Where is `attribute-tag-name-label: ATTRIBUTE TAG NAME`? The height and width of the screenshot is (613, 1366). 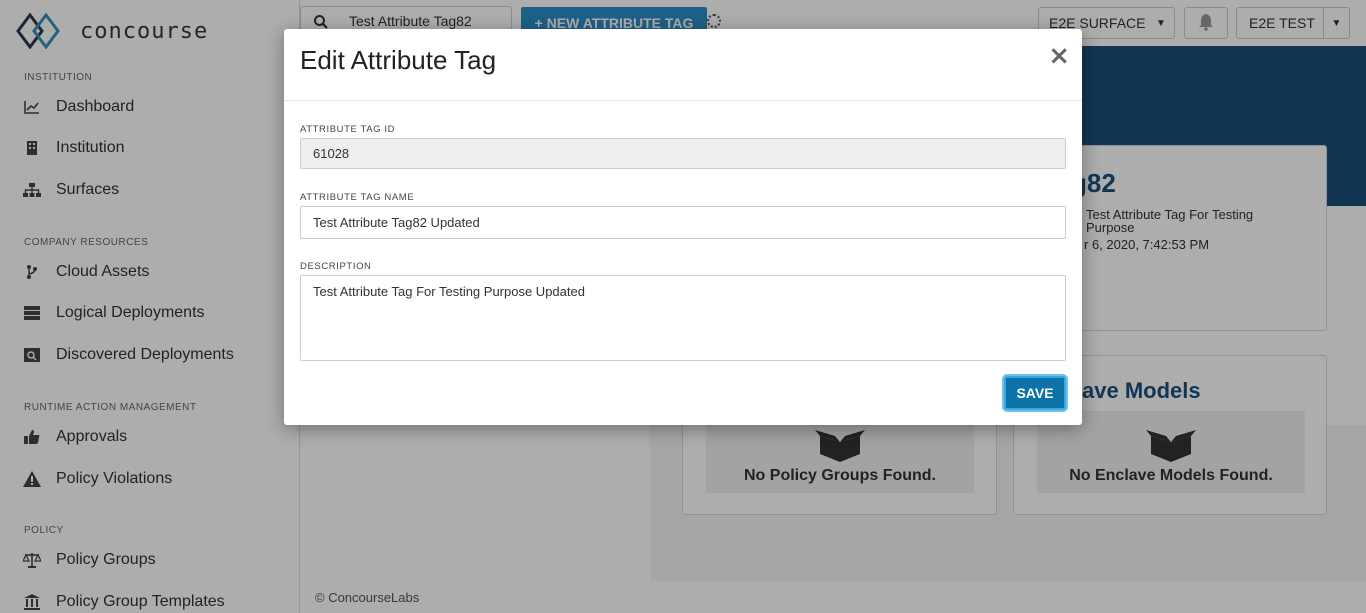
attribute-tag-name-label: ATTRIBUTE TAG NAME is located at coordinates (357, 197).